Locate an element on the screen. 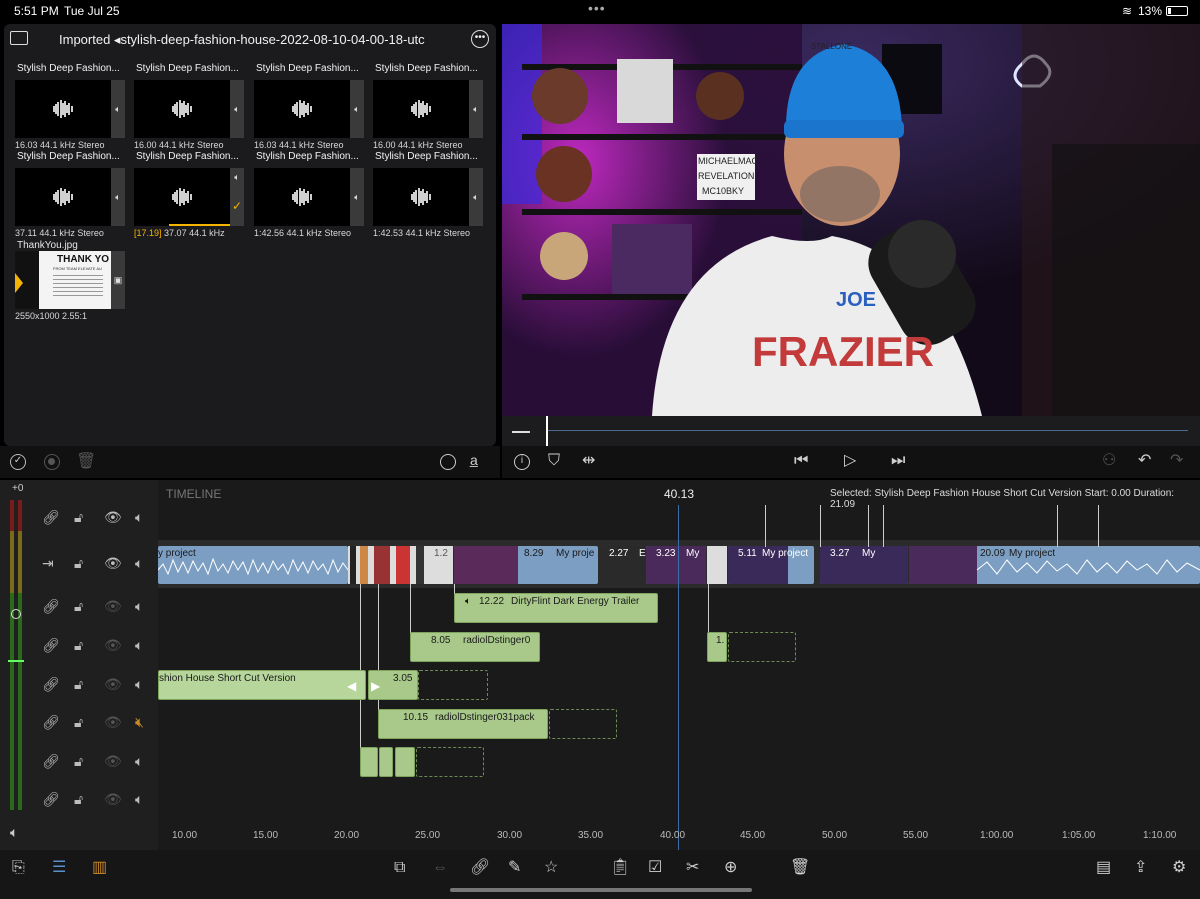 The height and width of the screenshot is (899, 1200). main-clip-6: 20.09 My project is located at coordinates (1054, 565).